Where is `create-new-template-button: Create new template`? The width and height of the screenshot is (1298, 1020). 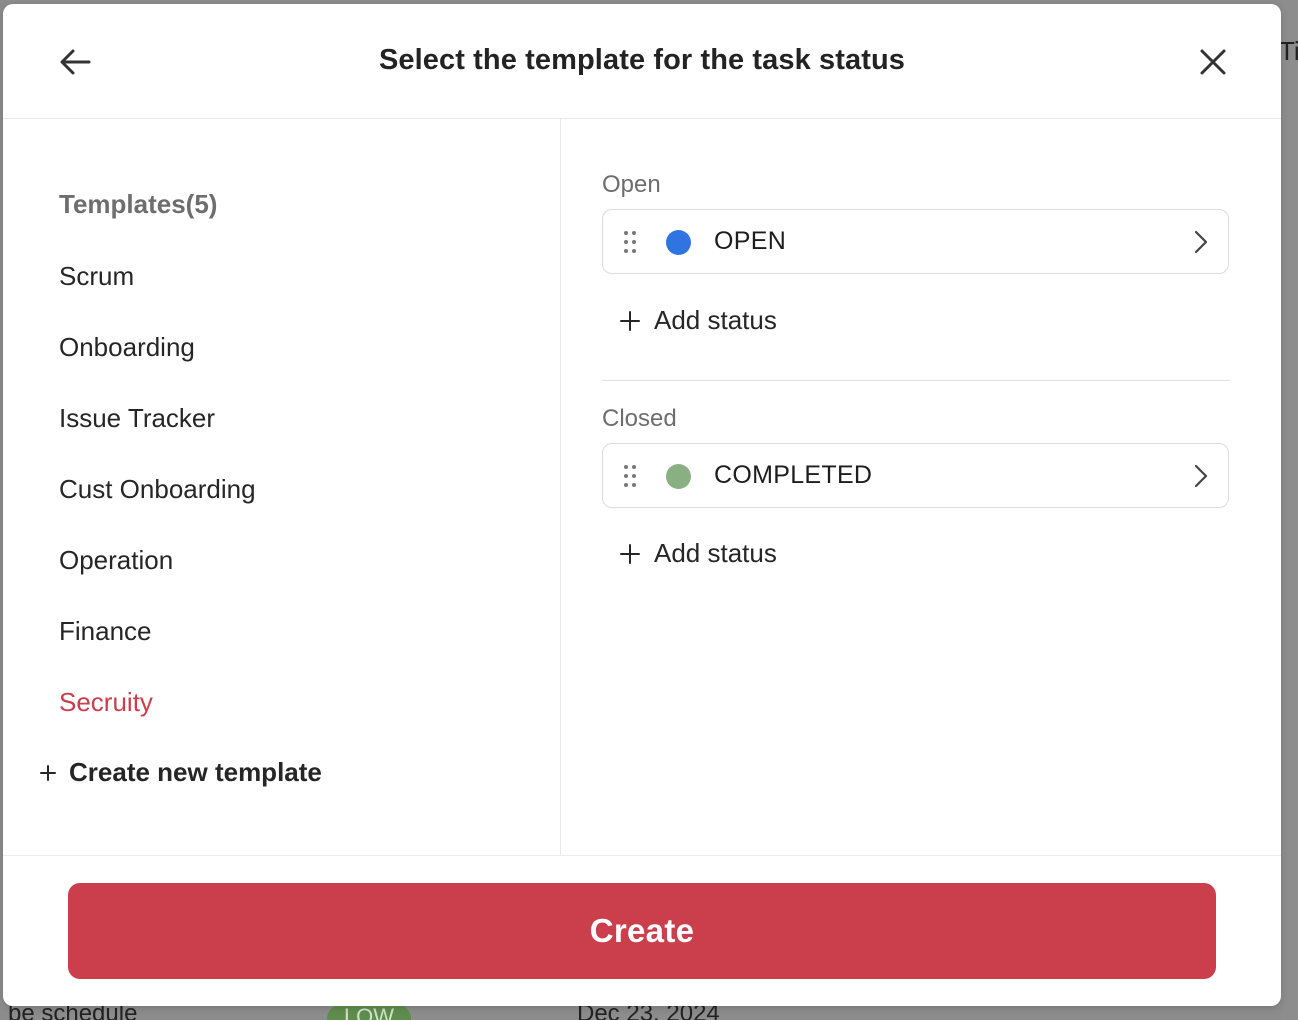
create-new-template-button: Create new template is located at coordinates (180, 772).